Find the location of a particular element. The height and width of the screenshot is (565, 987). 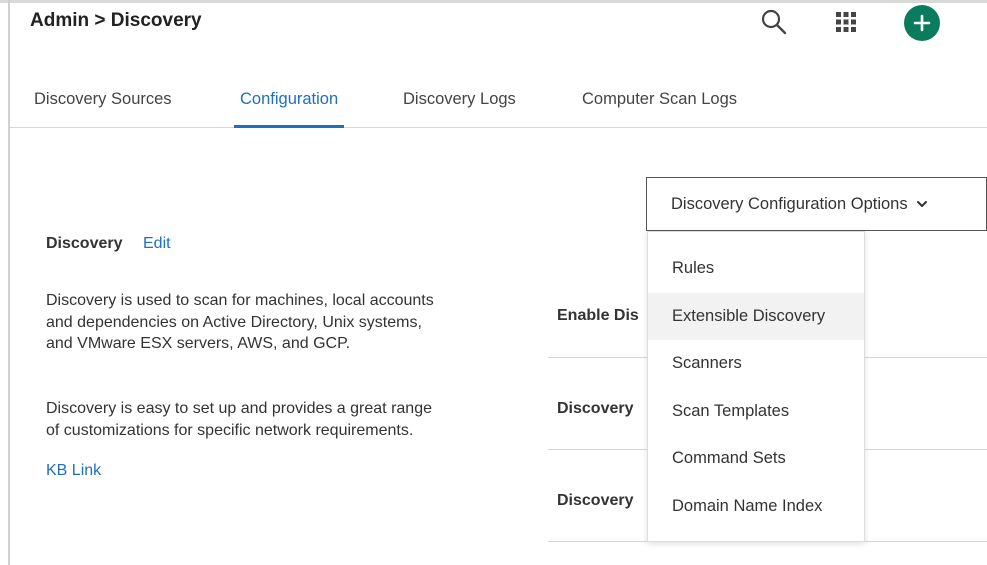

chevron-down-icon is located at coordinates (922, 204).